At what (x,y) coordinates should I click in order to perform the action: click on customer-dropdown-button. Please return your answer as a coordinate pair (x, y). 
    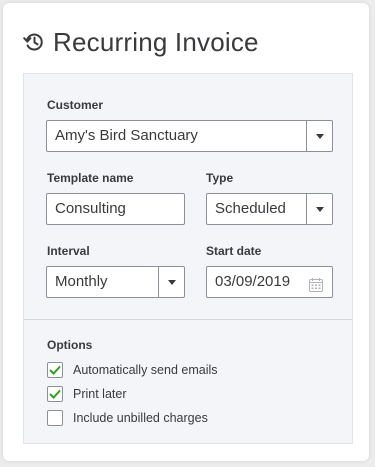
    Looking at the image, I should click on (319, 136).